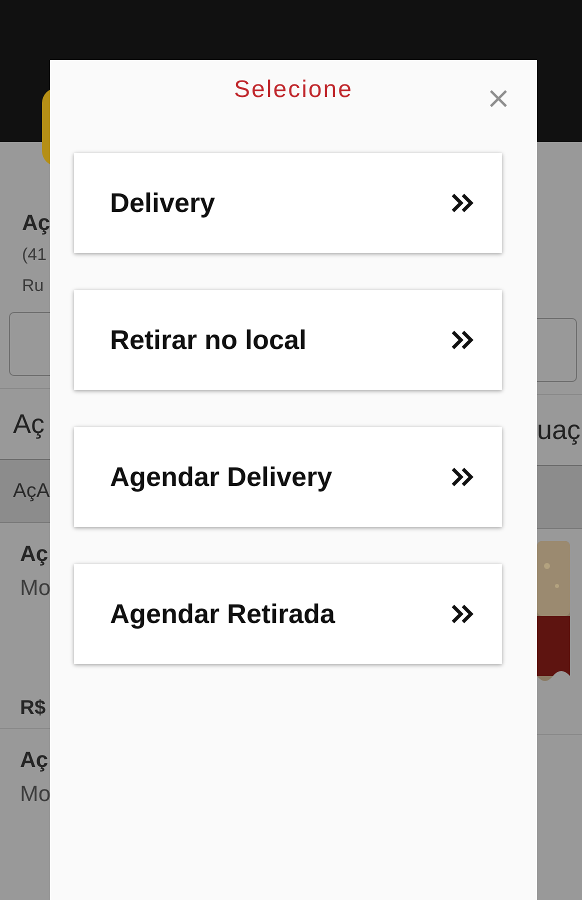 The width and height of the screenshot is (582, 900). Describe the element at coordinates (559, 430) in the screenshot. I see `category-tab: uaç` at that location.